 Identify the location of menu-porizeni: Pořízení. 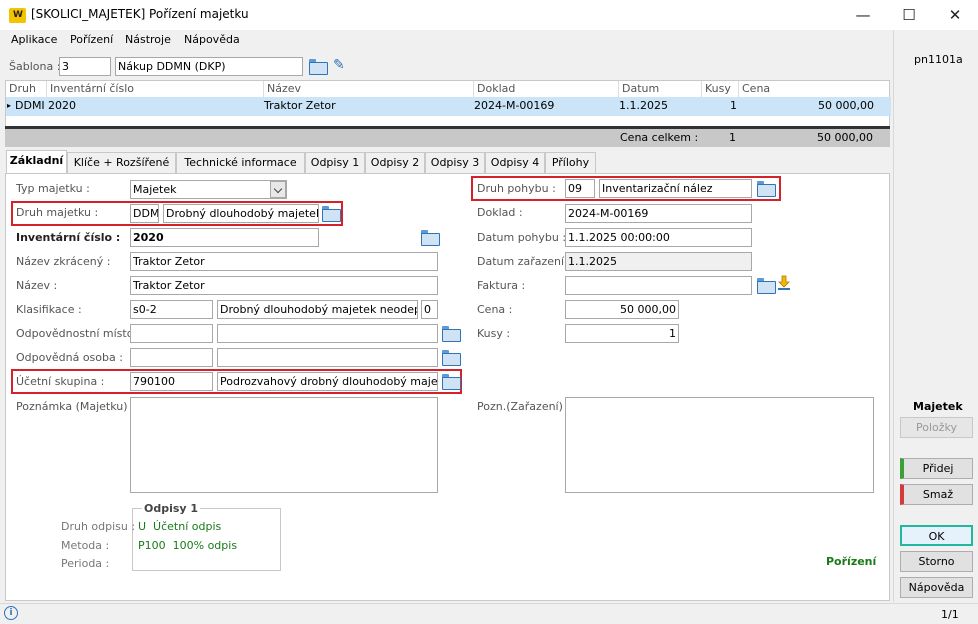
(91, 39).